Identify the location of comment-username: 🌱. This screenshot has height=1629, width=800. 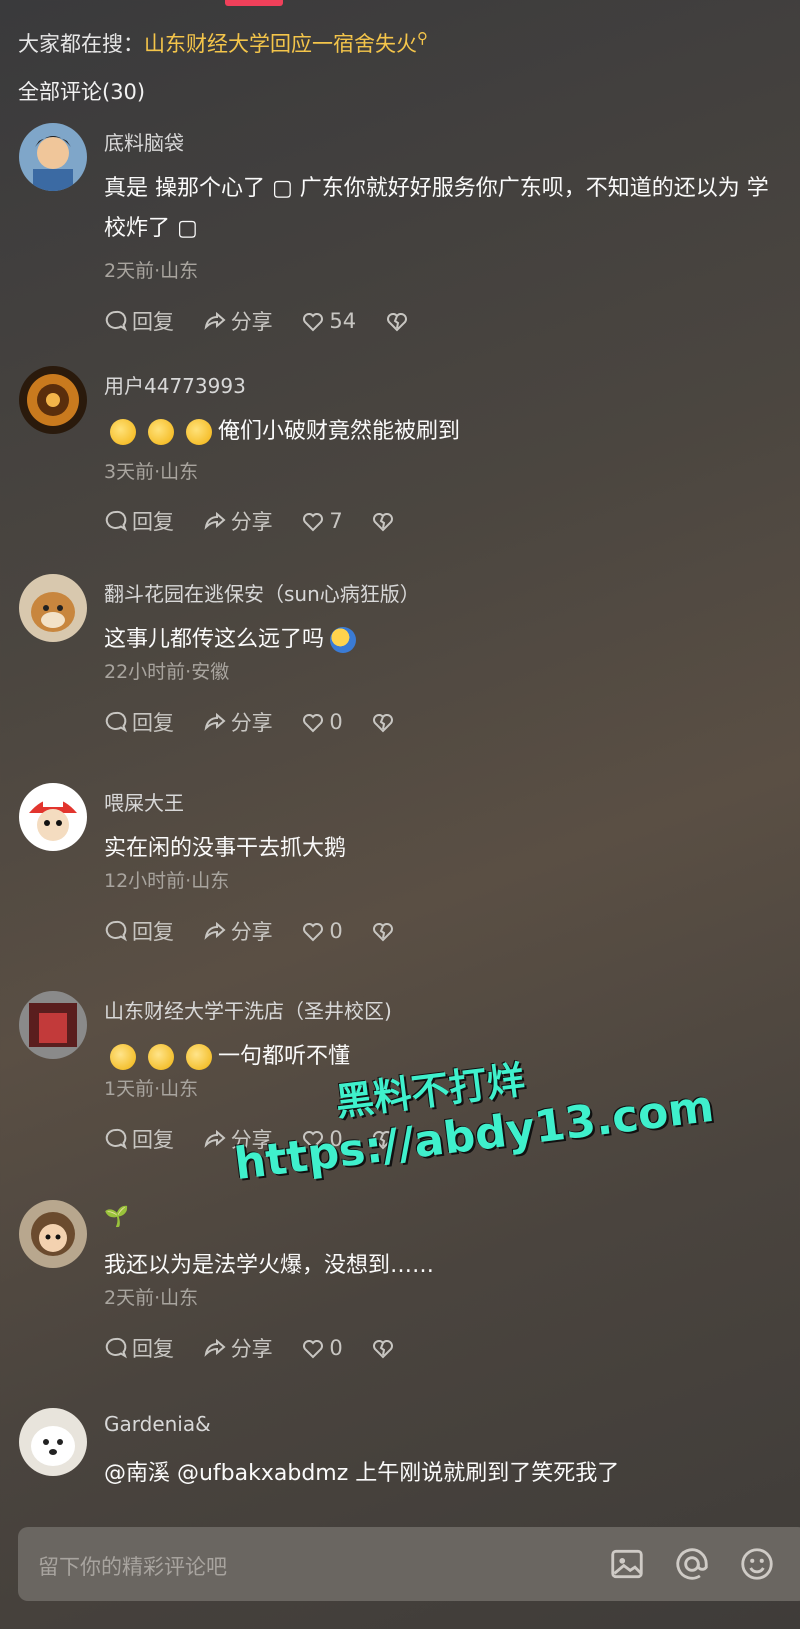
(116, 1216).